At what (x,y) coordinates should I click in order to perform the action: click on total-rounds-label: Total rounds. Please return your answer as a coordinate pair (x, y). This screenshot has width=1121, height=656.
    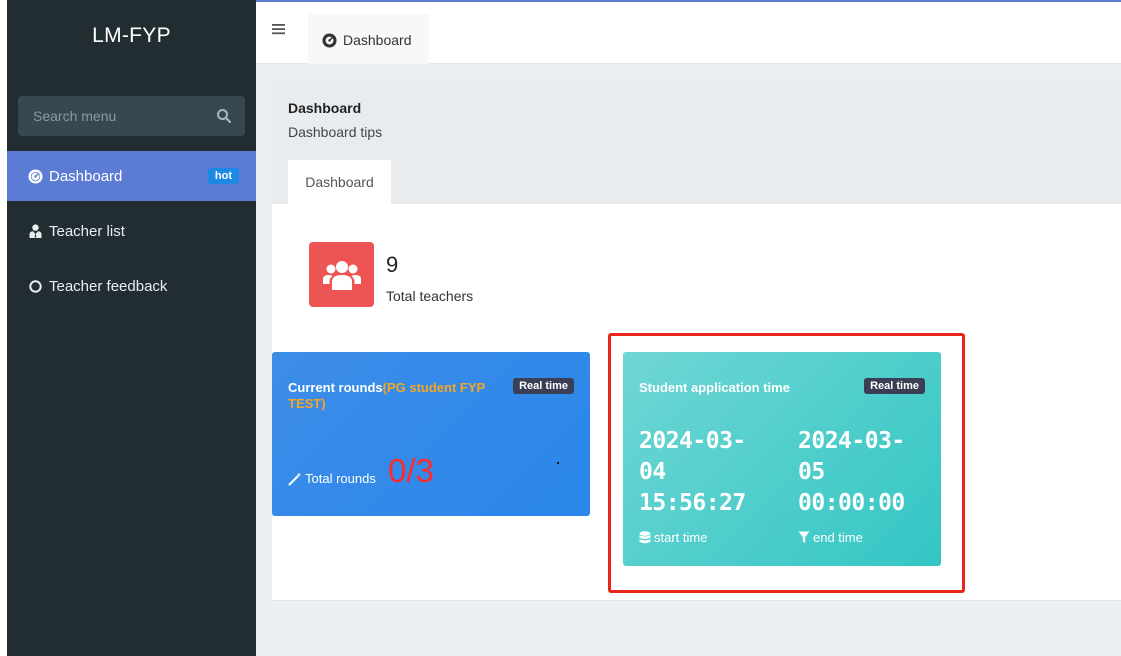
    Looking at the image, I should click on (332, 478).